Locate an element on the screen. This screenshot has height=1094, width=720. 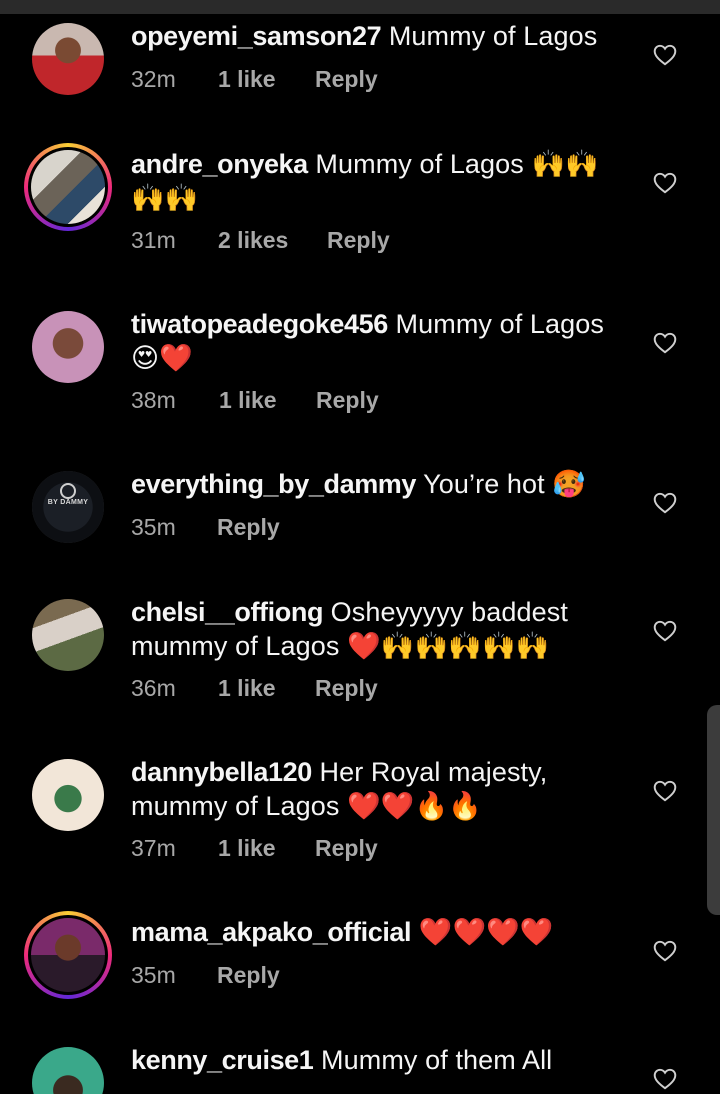
username-link: opeyemi_samson27 is located at coordinates (256, 36).